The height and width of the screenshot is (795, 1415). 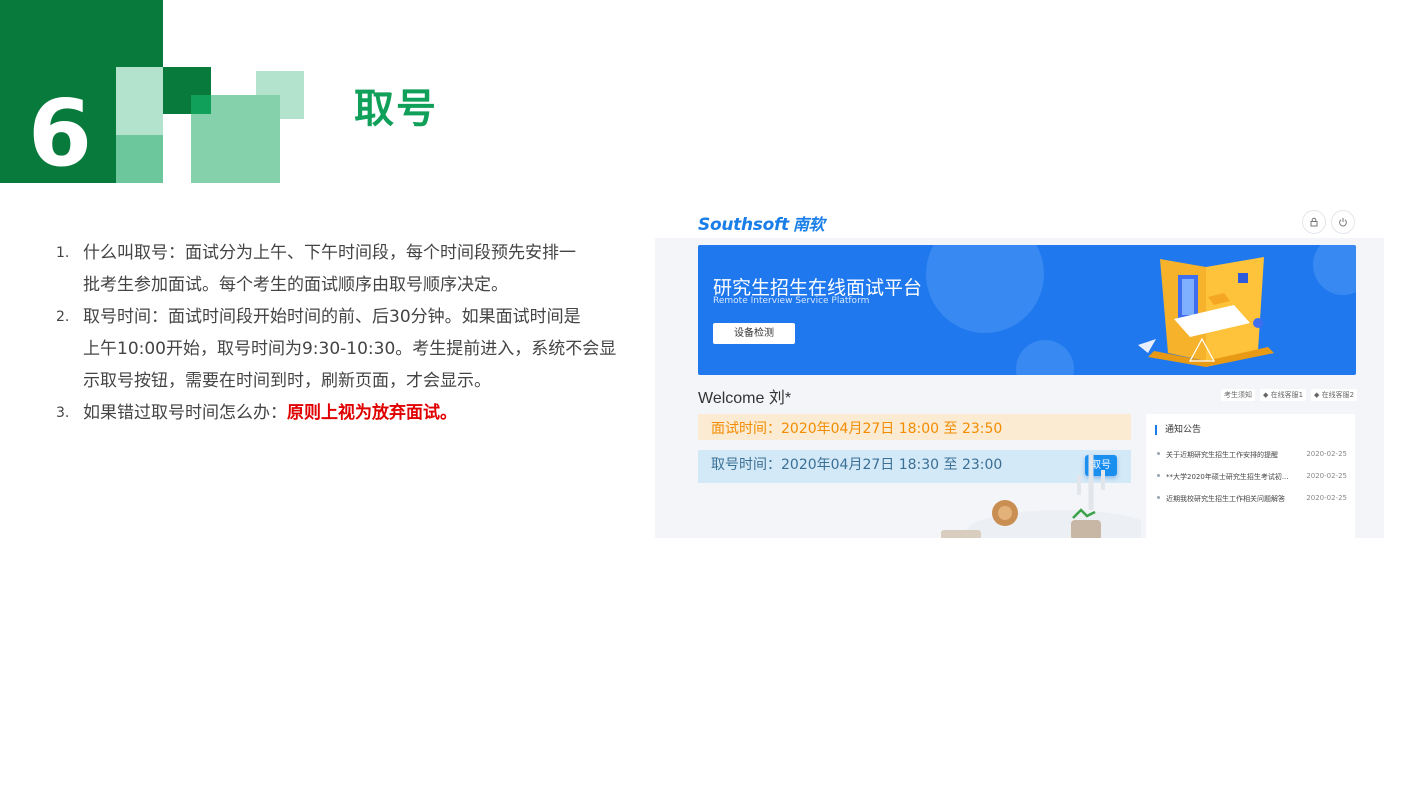 I want to click on list-text-line: 如果错过取号时间怎么办：原则上视为放弃面试。, so click(x=354, y=413).